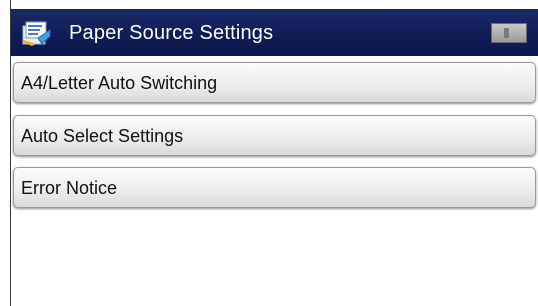 The width and height of the screenshot is (538, 306). I want to click on menu-item-a4-letter-auto-switching: A4/Letter Auto Switching, so click(274, 82).